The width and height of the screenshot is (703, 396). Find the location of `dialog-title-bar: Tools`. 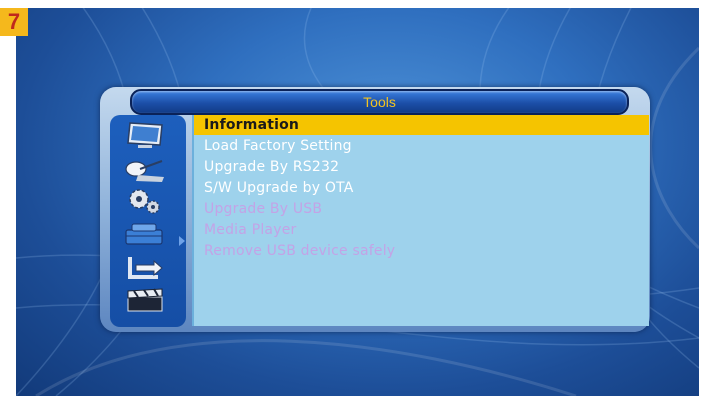

dialog-title-bar: Tools is located at coordinates (379, 102).